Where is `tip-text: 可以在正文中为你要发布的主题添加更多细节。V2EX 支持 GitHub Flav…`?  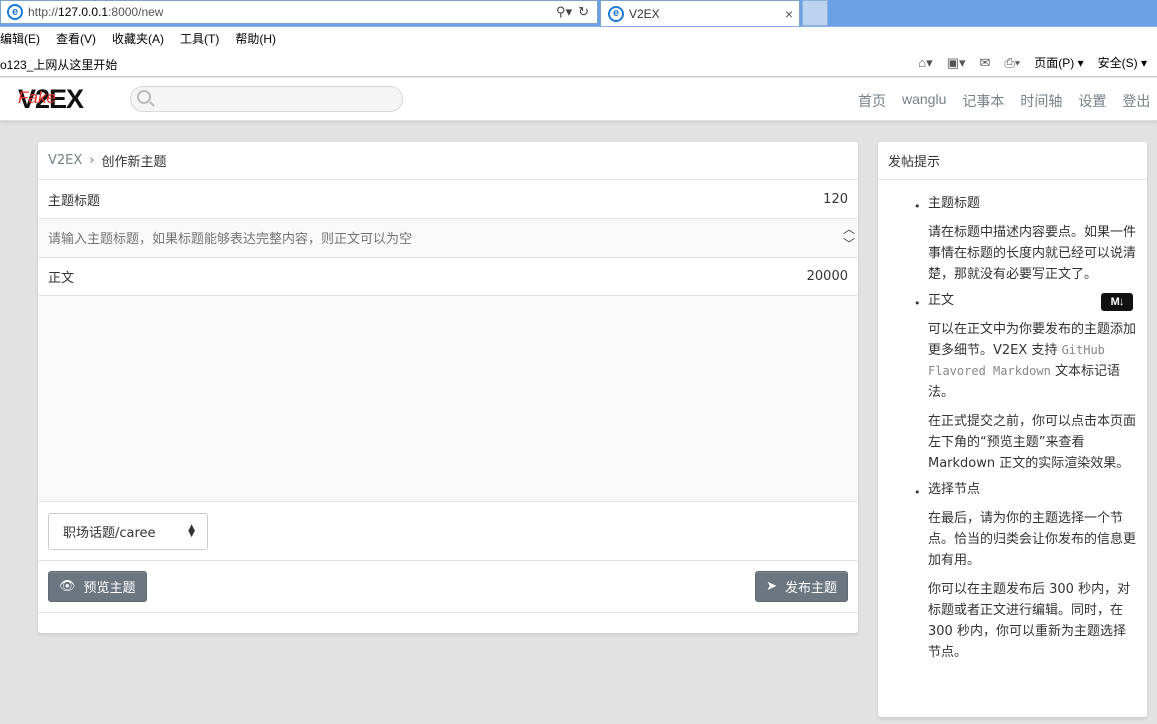 tip-text: 可以在正文中为你要发布的主题添加更多细节。V2EX 支持 GitHub Flav… is located at coordinates (1032, 361).